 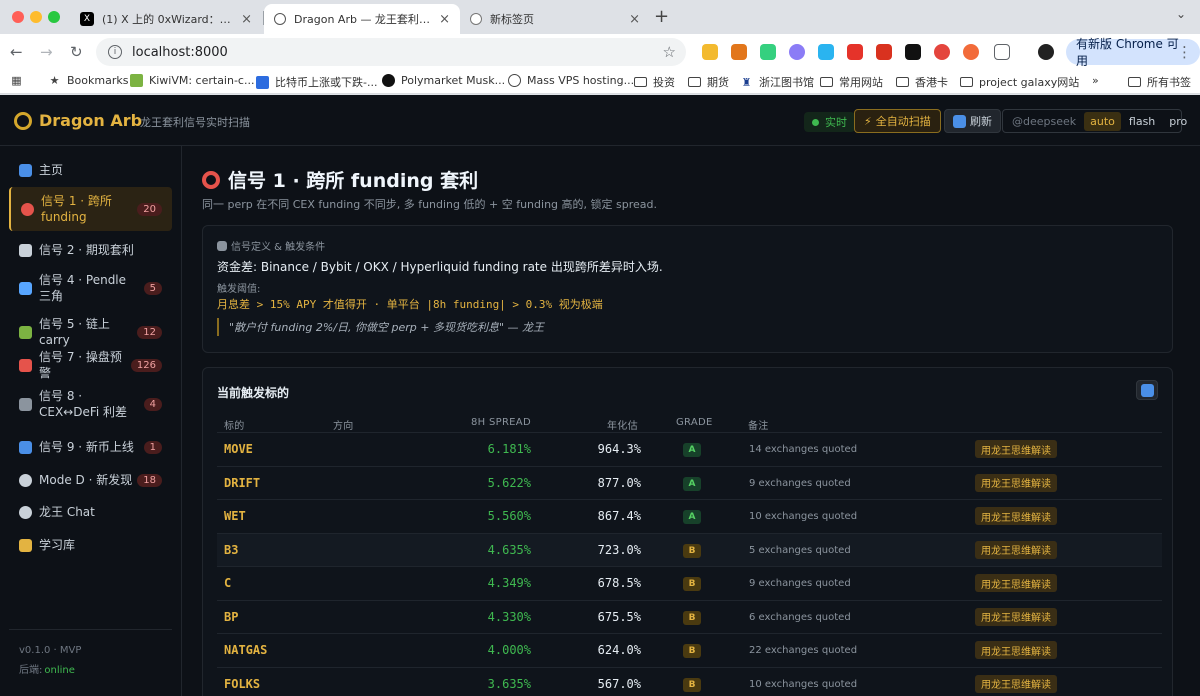 I want to click on sidebar-item-signal-2: 信号 2 · 期现套利, so click(x=90, y=250).